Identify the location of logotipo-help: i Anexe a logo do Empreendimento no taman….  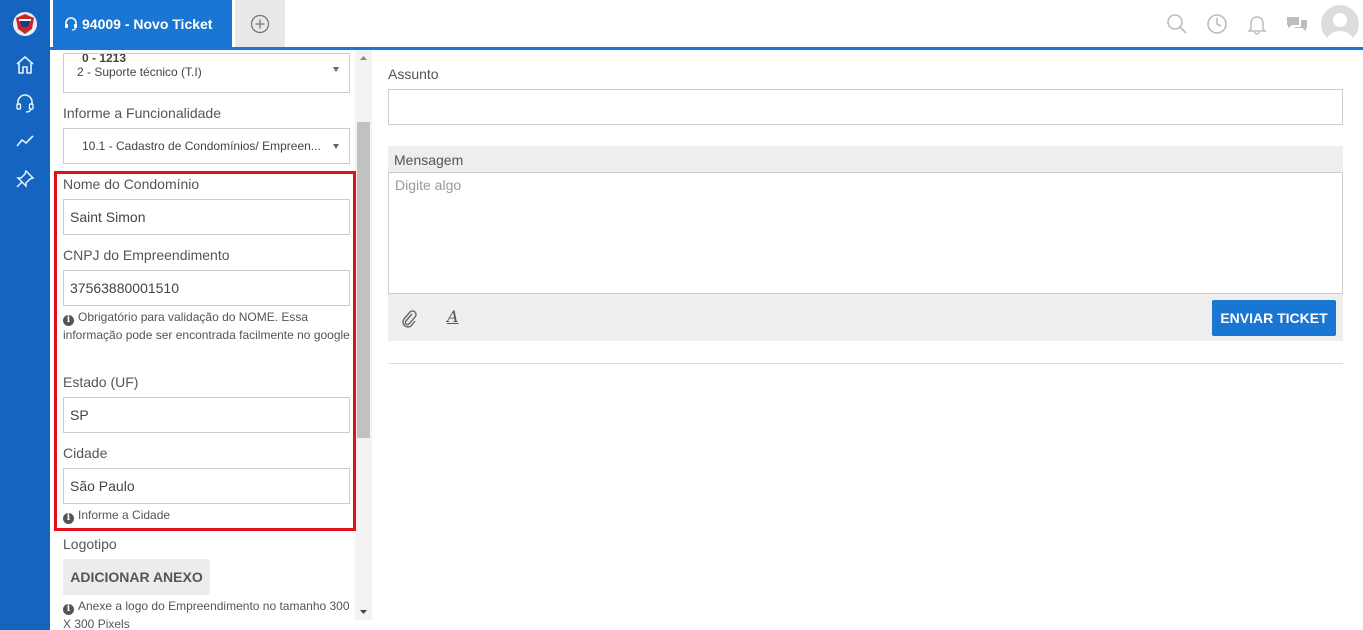
(208, 613).